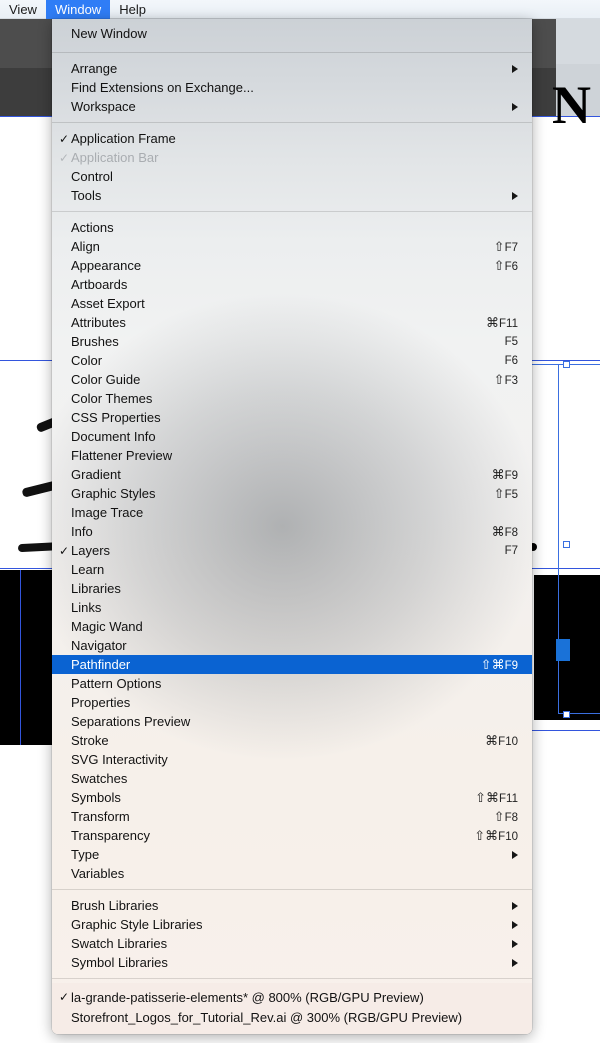 The width and height of the screenshot is (600, 1043). What do you see at coordinates (100, 816) in the screenshot?
I see `menu-item-label: Transform` at bounding box center [100, 816].